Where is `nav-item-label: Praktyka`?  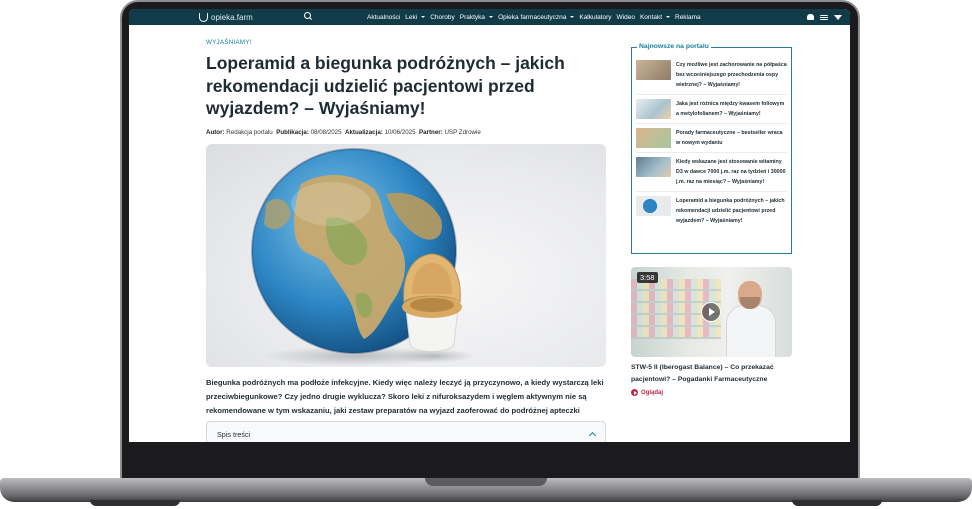
nav-item-label: Praktyka is located at coordinates (472, 17).